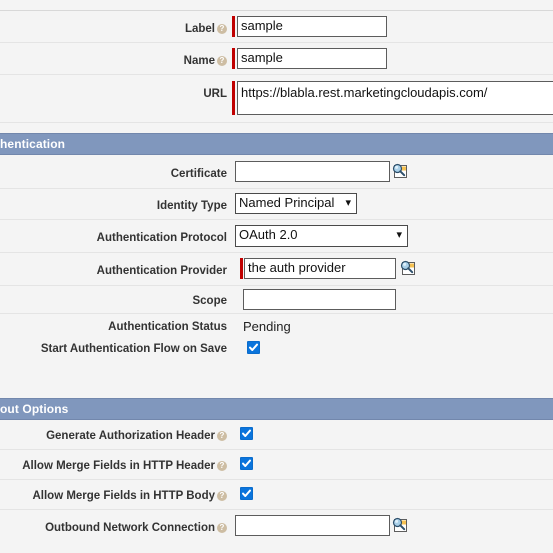  Describe the element at coordinates (276, 465) in the screenshot. I see `form-row-allow-merge-fields-http-header: Allow Merge Fields in HTTP Header?` at that location.